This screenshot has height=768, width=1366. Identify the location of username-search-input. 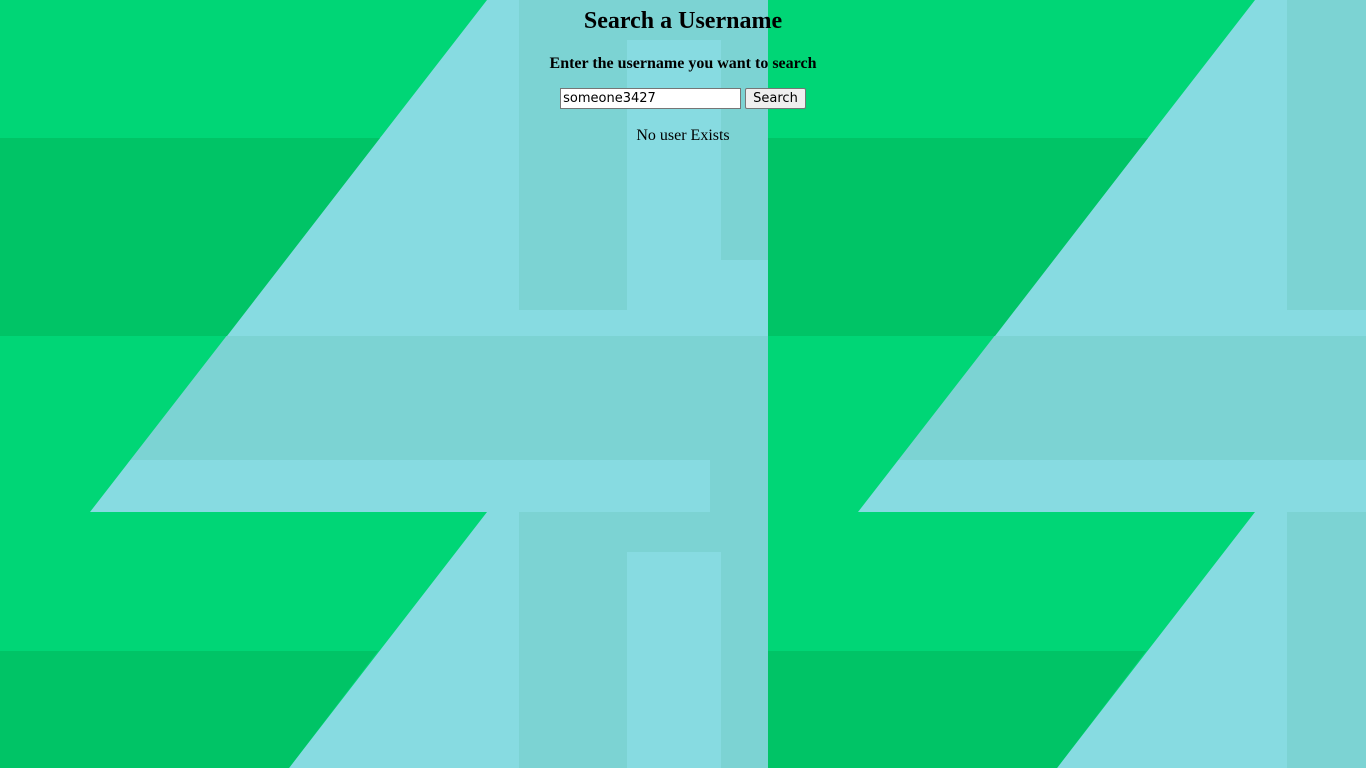
(651, 98).